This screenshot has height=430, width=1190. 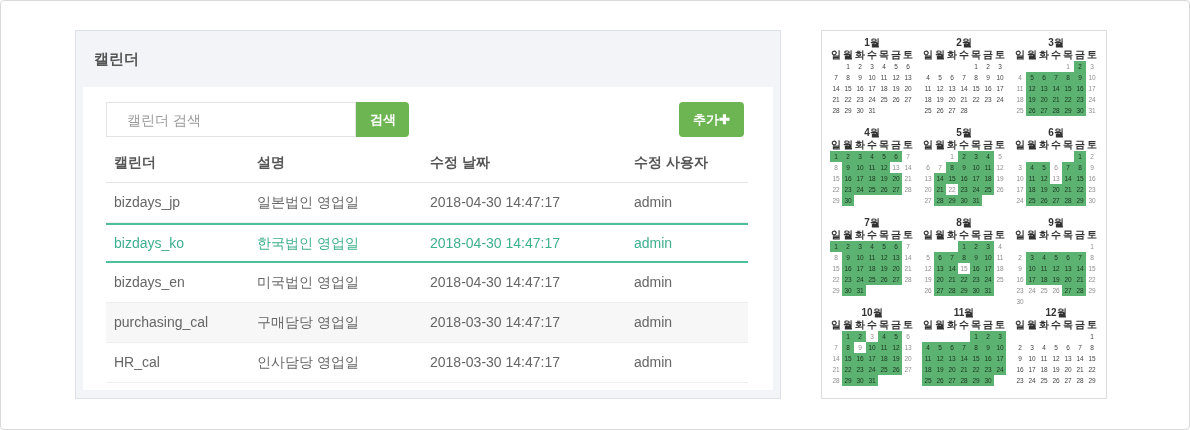 What do you see at coordinates (231, 119) in the screenshot?
I see `search-field: 캘린더 검색` at bounding box center [231, 119].